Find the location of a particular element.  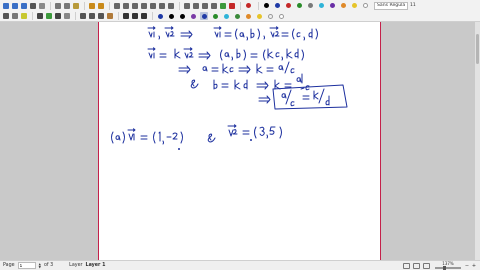

scrollbar-thumb is located at coordinates (477, 49).